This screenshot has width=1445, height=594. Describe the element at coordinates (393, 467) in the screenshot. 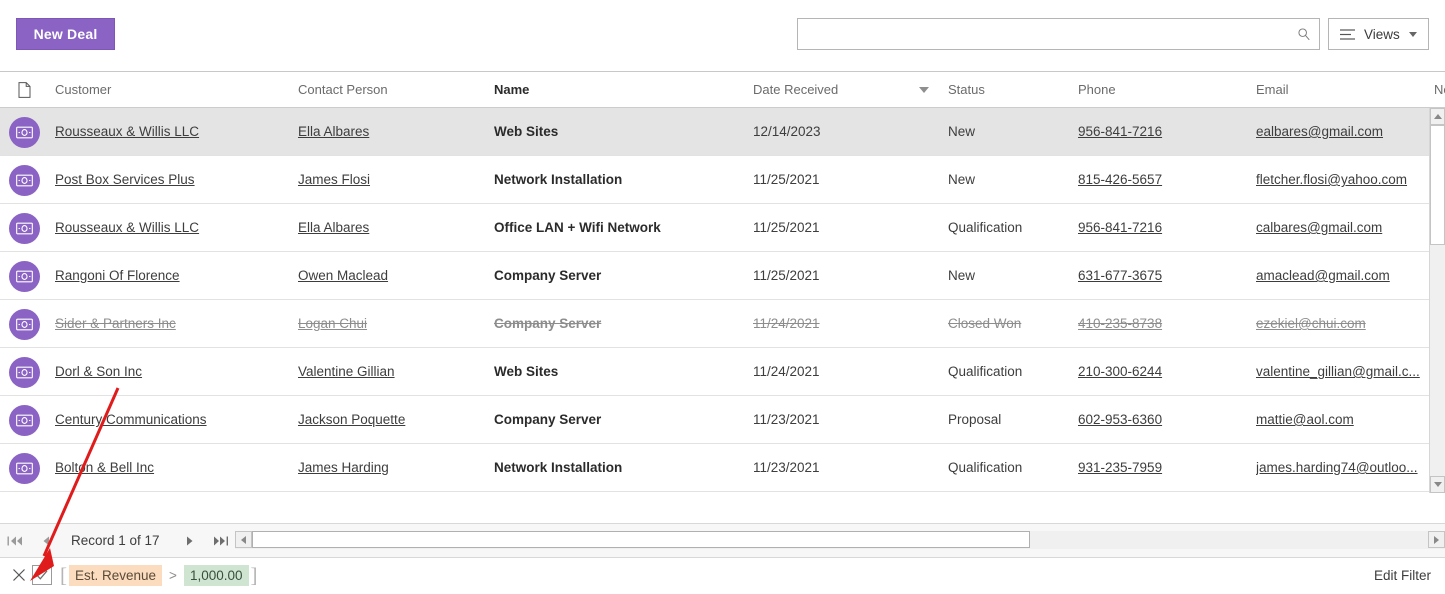

I see `cell-contact-person: James Harding` at that location.